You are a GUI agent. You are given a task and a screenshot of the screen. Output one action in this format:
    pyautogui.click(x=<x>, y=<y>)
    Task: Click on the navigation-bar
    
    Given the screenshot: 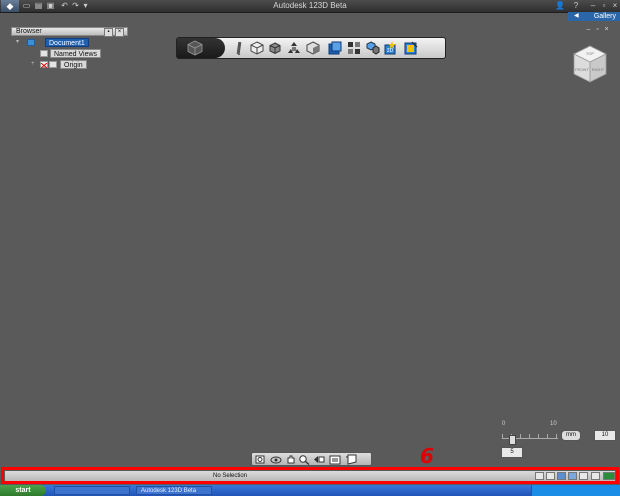 What is the action you would take?
    pyautogui.click(x=311, y=459)
    